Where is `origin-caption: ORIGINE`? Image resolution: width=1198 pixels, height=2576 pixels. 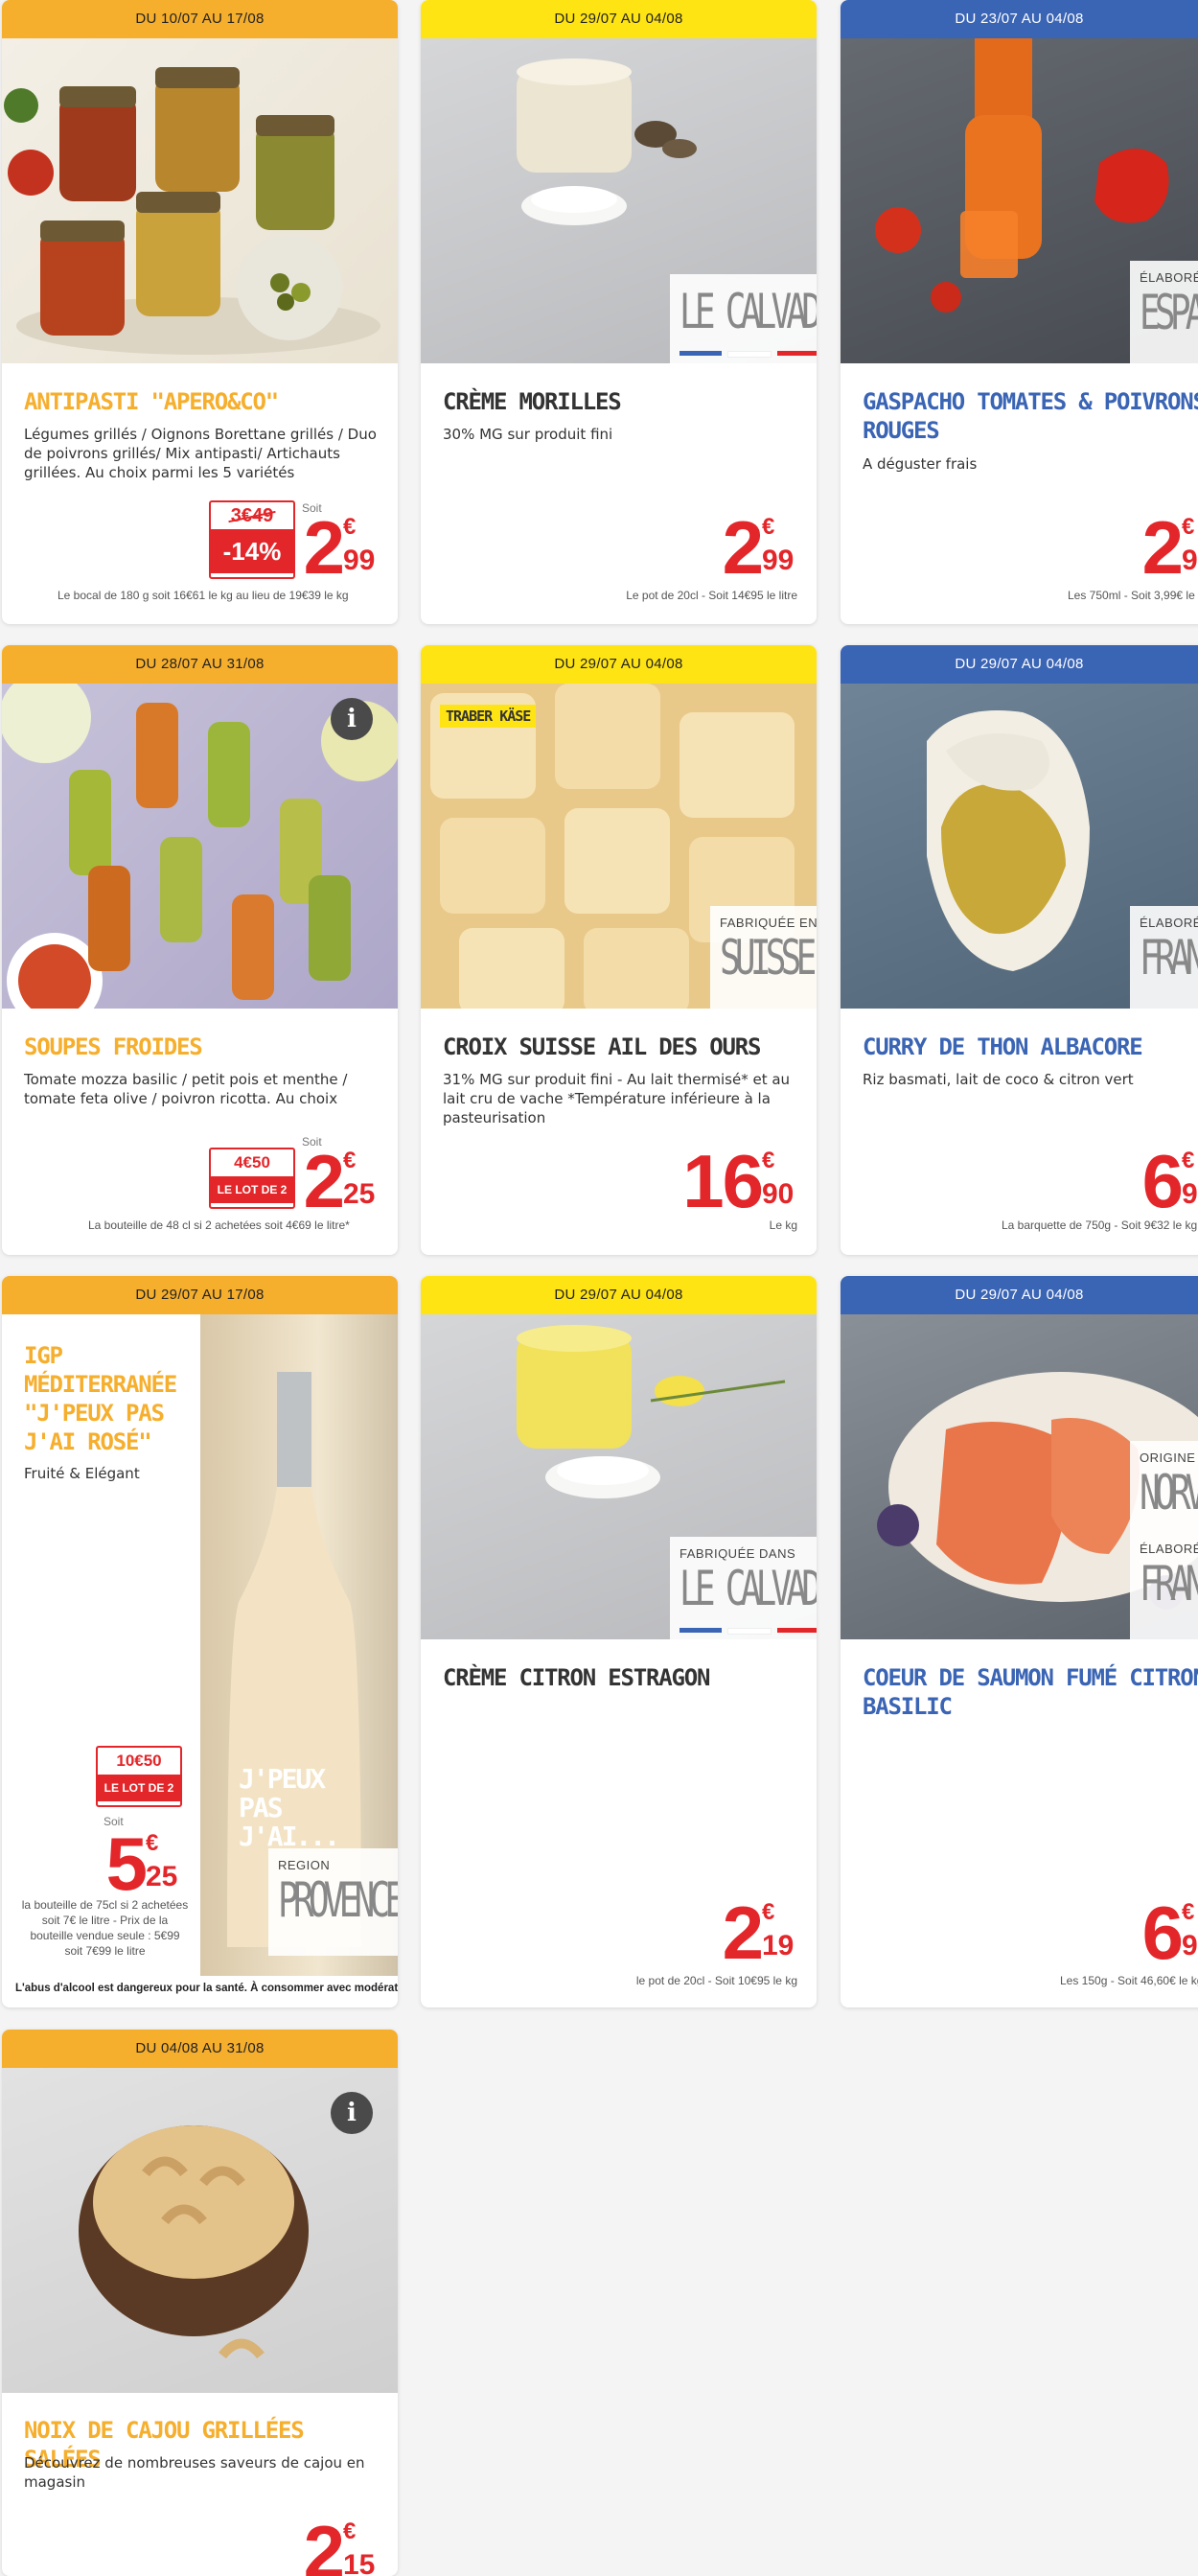 origin-caption: ORIGINE is located at coordinates (1168, 1457).